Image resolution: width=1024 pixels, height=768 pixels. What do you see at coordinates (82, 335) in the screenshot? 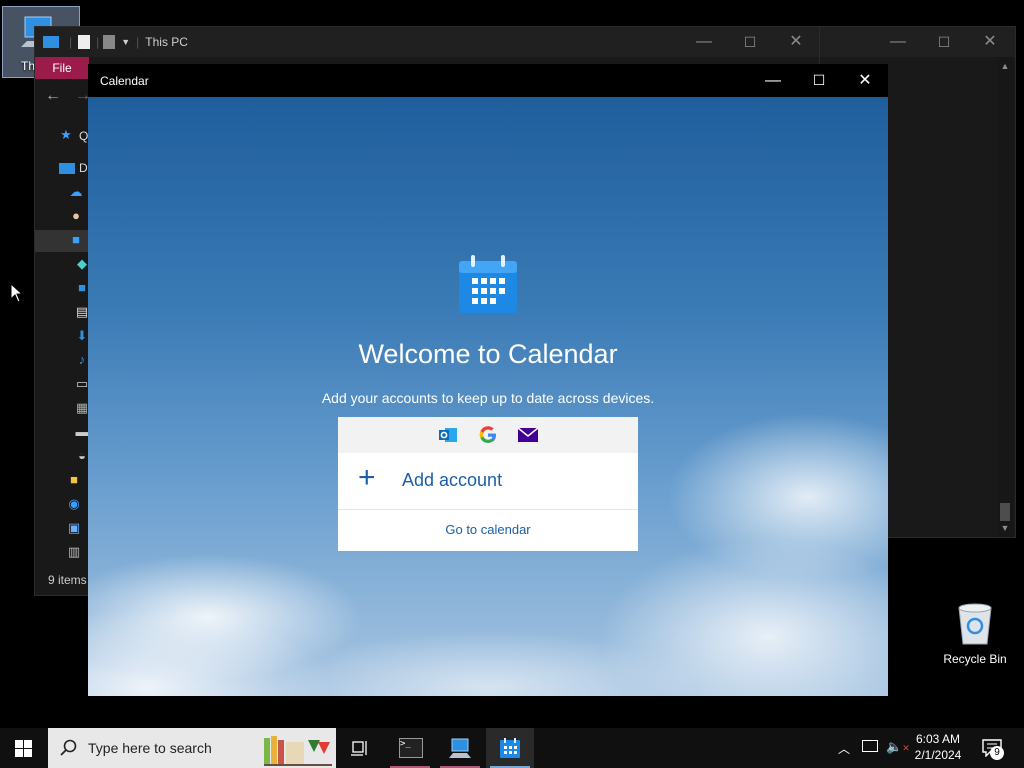
I see `download-icon: ⬇` at bounding box center [82, 335].